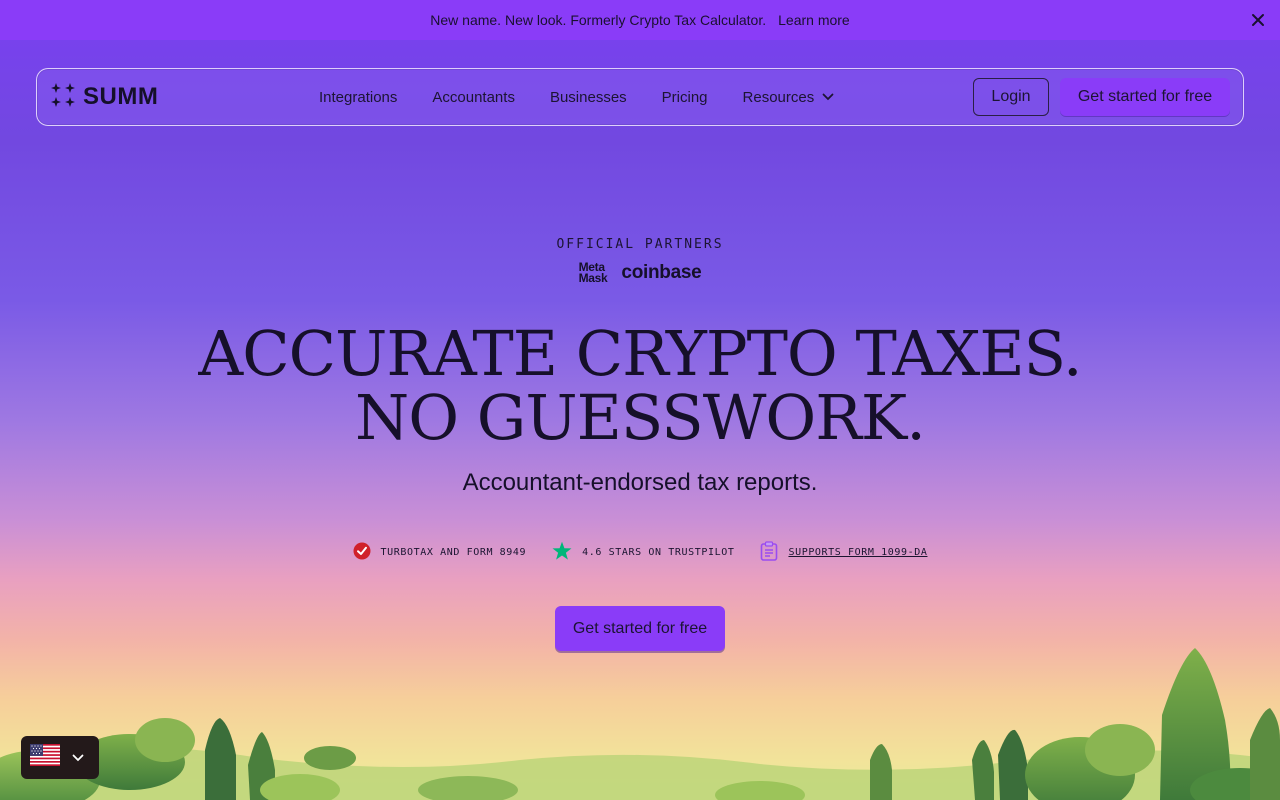 The image size is (1280, 800). I want to click on sparkle-logo-icon, so click(63, 97).